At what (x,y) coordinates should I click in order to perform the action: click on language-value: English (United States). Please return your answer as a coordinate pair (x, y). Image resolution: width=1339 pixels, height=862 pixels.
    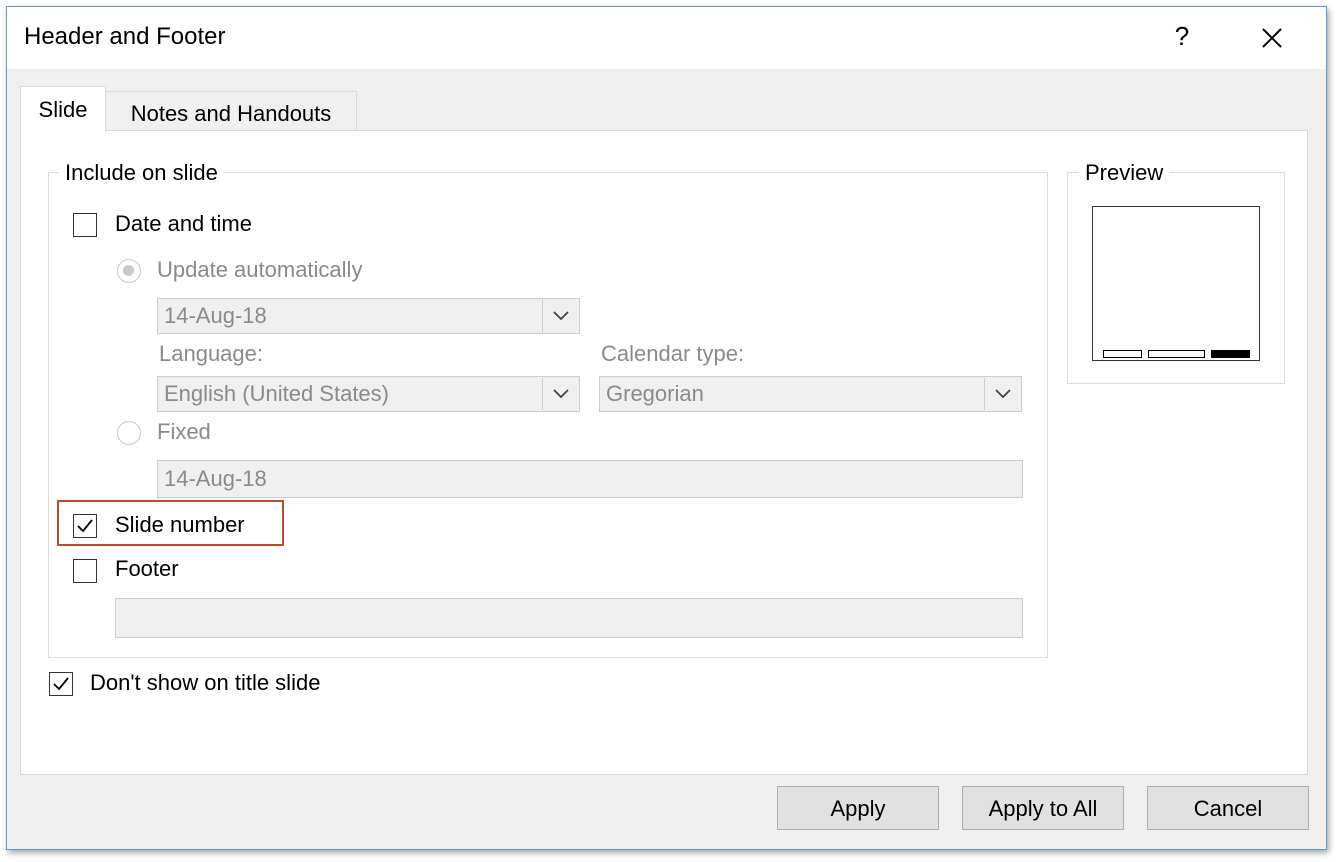
    Looking at the image, I should click on (276, 393).